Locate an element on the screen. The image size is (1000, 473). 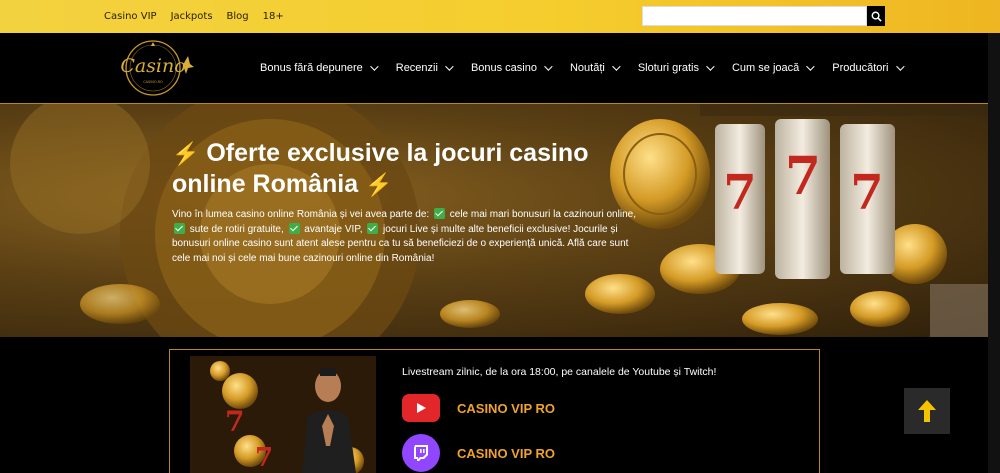
search-input is located at coordinates (754, 16).